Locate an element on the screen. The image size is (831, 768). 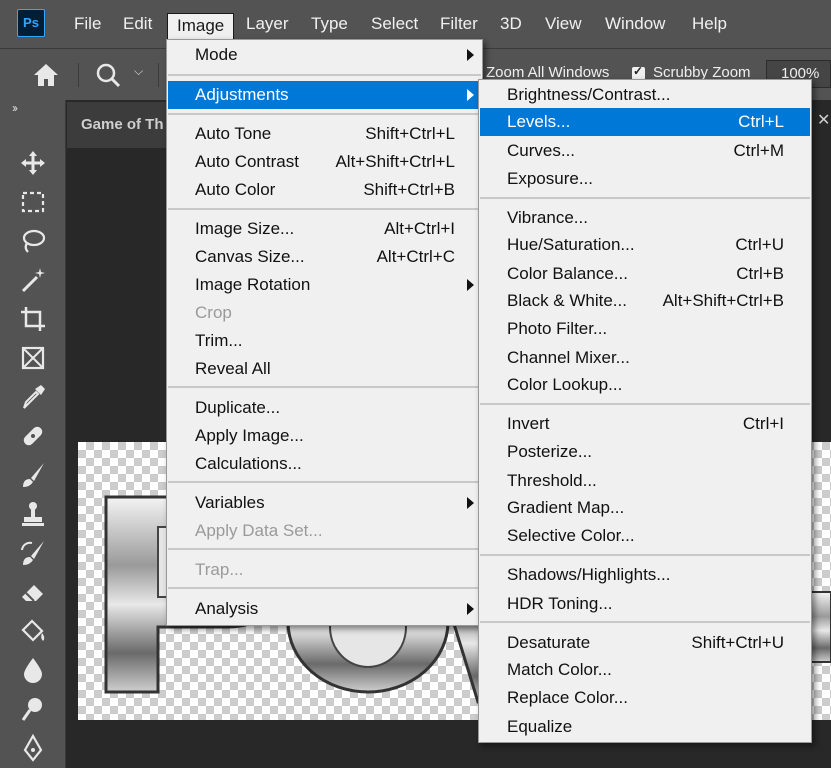
menu-item-analysis: Analysis is located at coordinates (324, 609).